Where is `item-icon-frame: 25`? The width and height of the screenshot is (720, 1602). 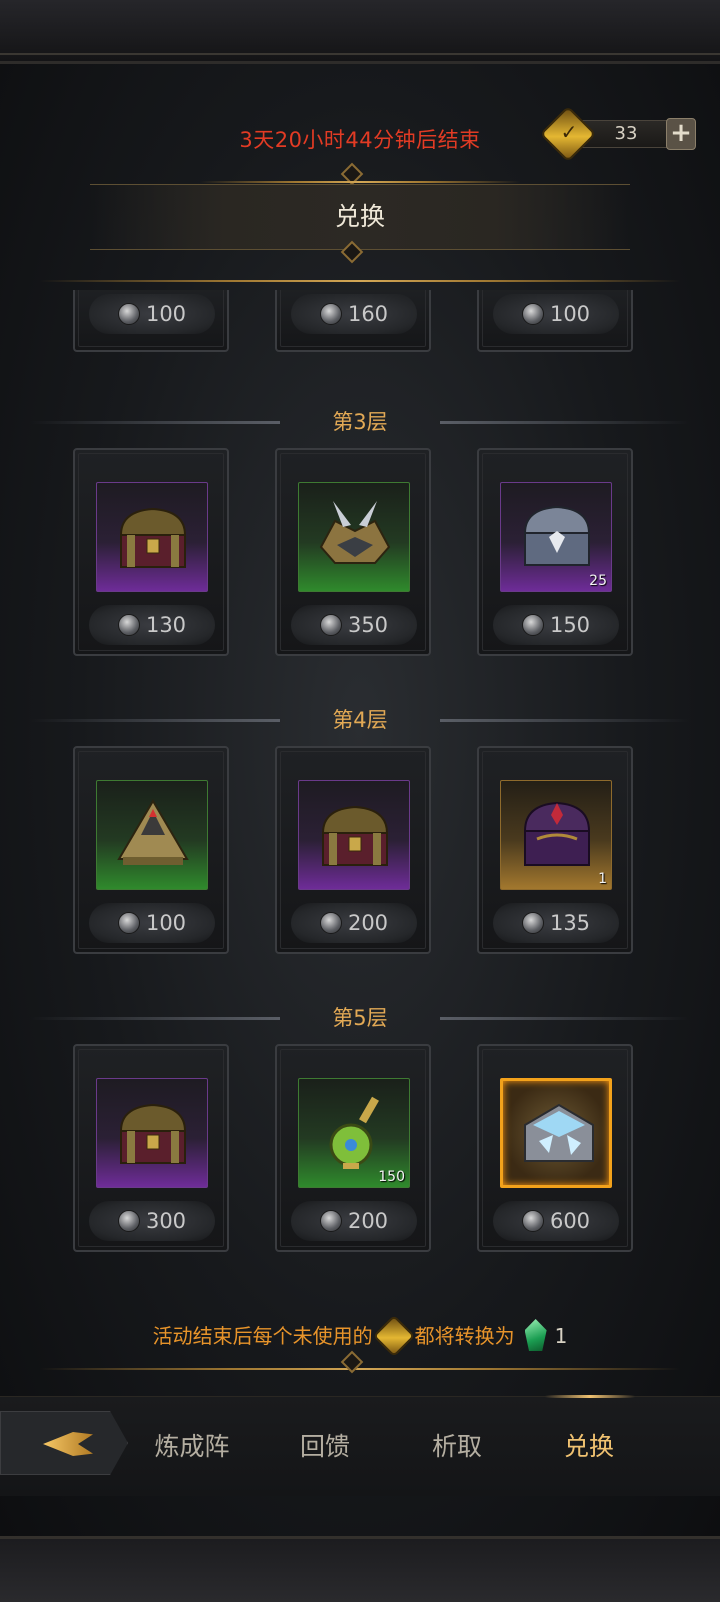
item-icon-frame: 25 is located at coordinates (556, 537).